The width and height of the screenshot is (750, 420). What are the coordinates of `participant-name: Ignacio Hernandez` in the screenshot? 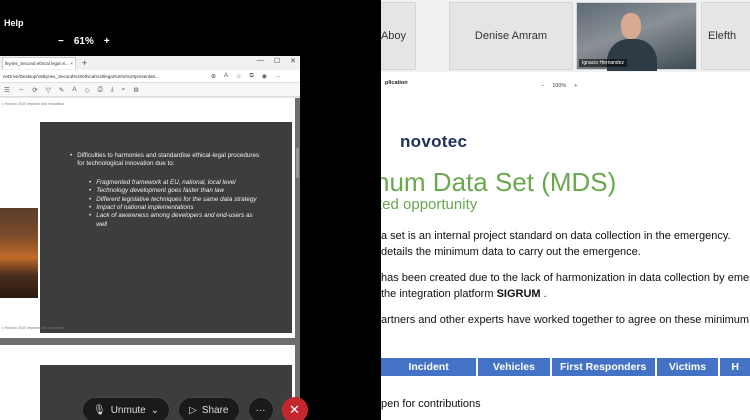 It's located at (603, 63).